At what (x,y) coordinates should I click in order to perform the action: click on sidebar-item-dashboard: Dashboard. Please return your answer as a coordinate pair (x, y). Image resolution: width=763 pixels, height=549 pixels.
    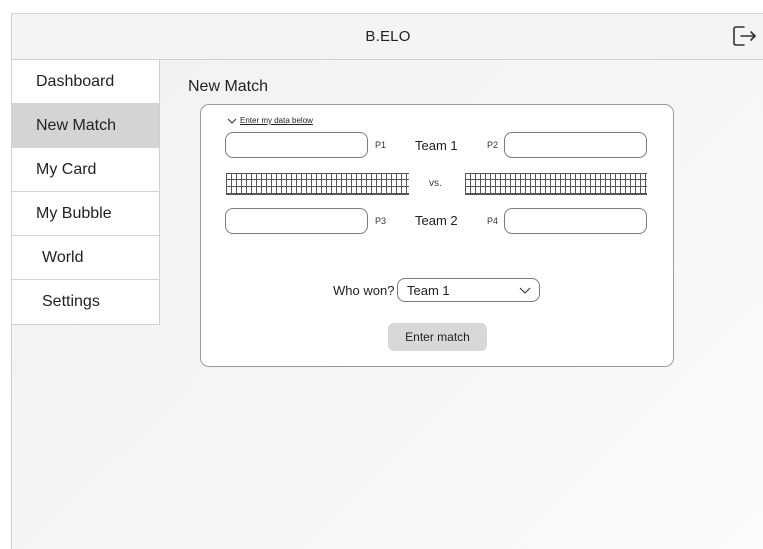
    Looking at the image, I should click on (85, 82).